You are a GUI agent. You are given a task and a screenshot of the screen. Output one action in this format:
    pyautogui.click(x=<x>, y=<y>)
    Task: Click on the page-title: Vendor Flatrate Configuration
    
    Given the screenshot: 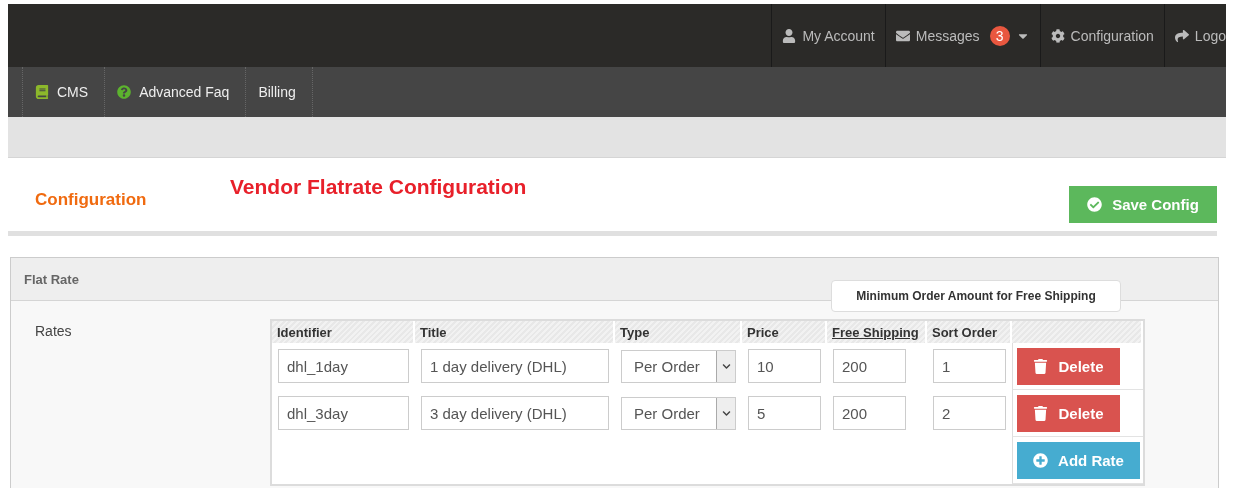 What is the action you would take?
    pyautogui.click(x=379, y=187)
    